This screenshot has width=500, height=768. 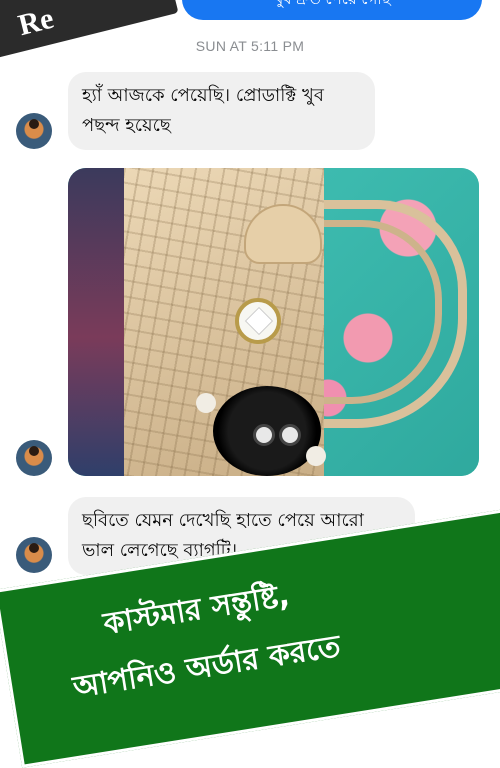 I want to click on sent-message-text: খুব দ্রুত পেয়ে গেছি, so click(x=331, y=4).